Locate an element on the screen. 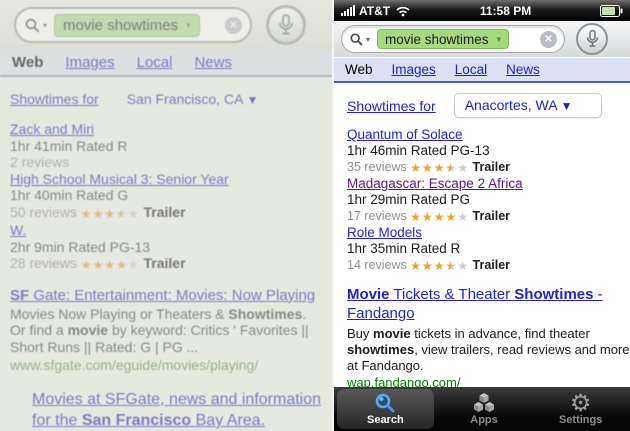 This screenshot has width=630, height=431. wifi-icon is located at coordinates (403, 11).